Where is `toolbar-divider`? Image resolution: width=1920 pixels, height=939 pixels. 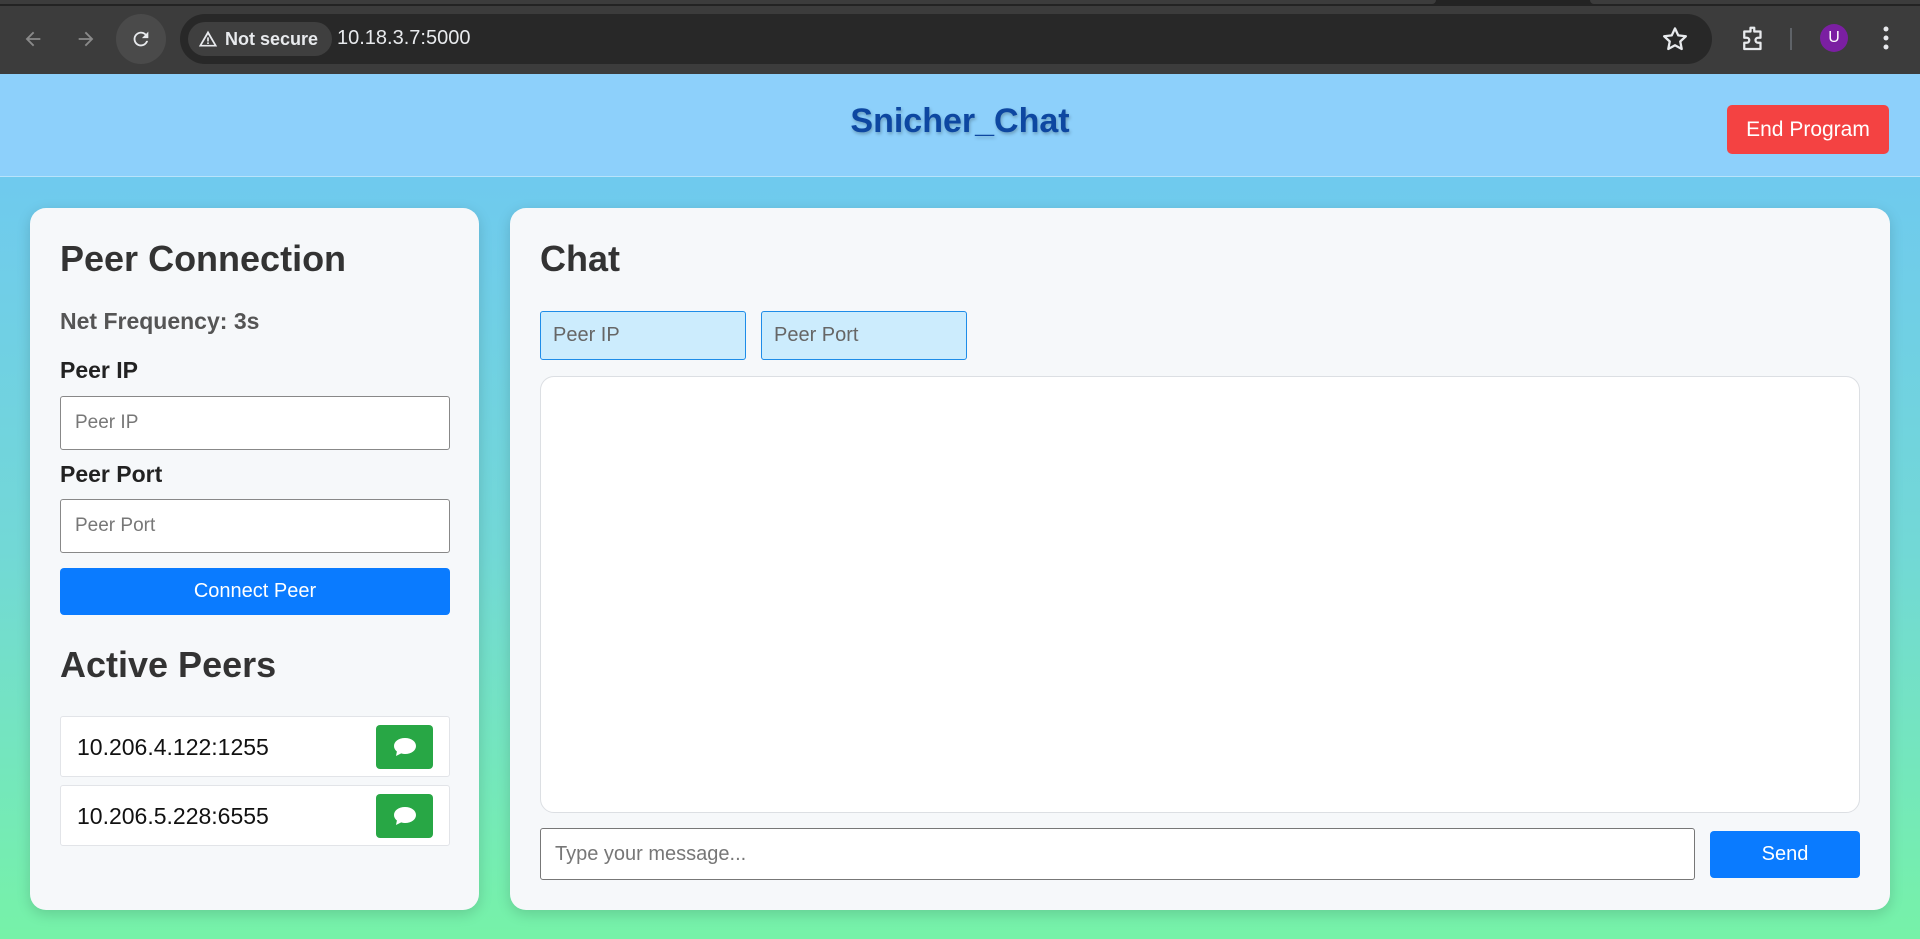
toolbar-divider is located at coordinates (1791, 39).